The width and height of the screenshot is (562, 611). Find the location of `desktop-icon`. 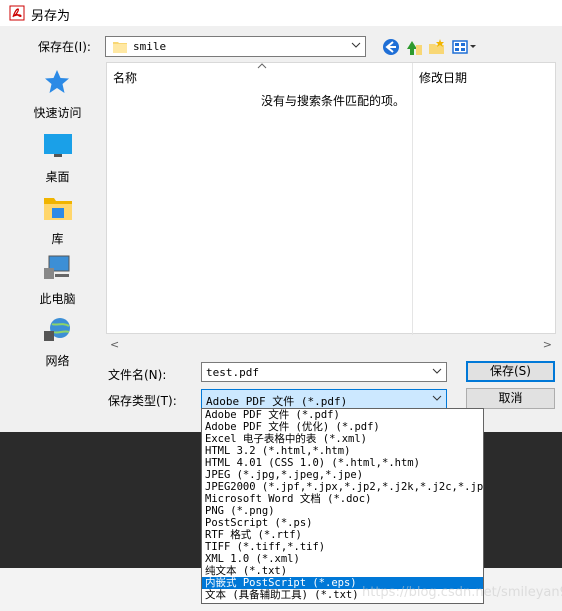

desktop-icon is located at coordinates (58, 145).